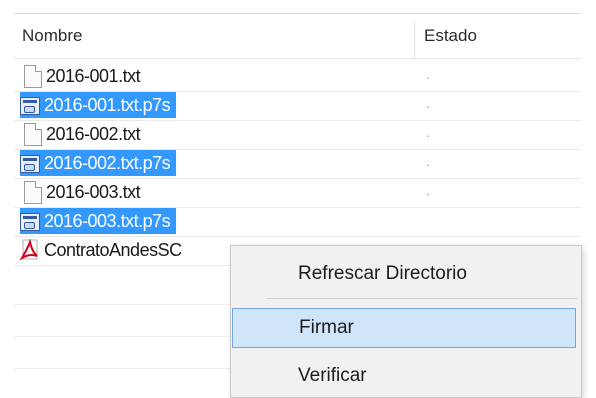 The height and width of the screenshot is (398, 596). I want to click on menu-item-label: Refrescar Directorio, so click(382, 273).